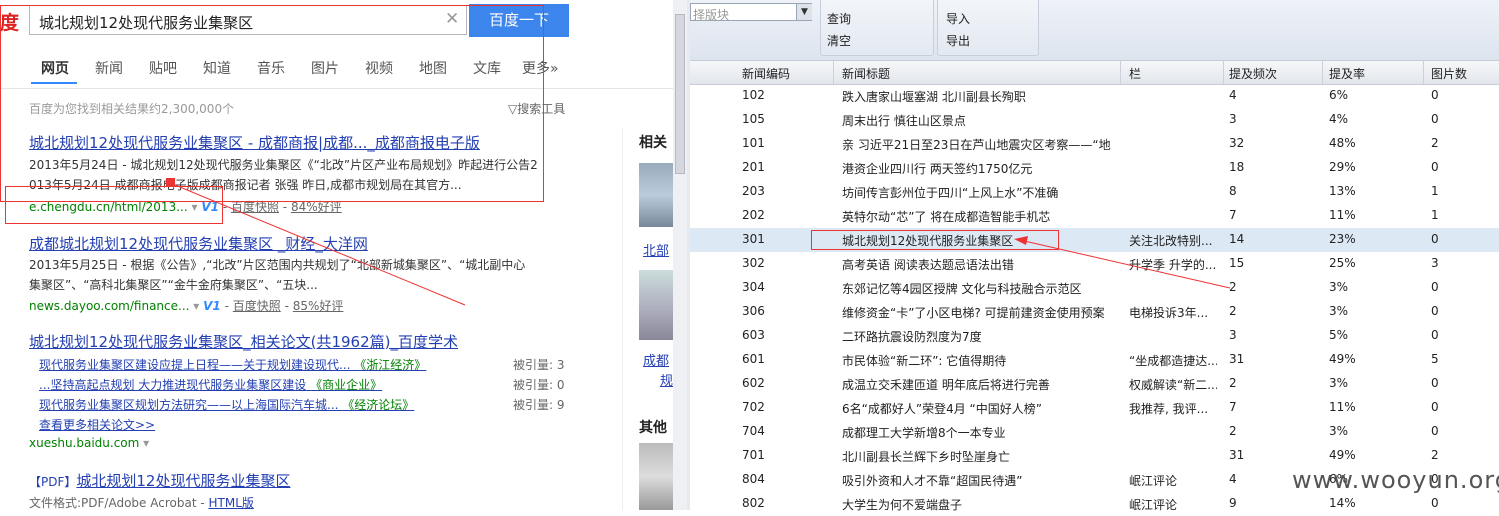 The width and height of the screenshot is (1499, 516). What do you see at coordinates (753, 455) in the screenshot?
I see `cell-code: 701` at bounding box center [753, 455].